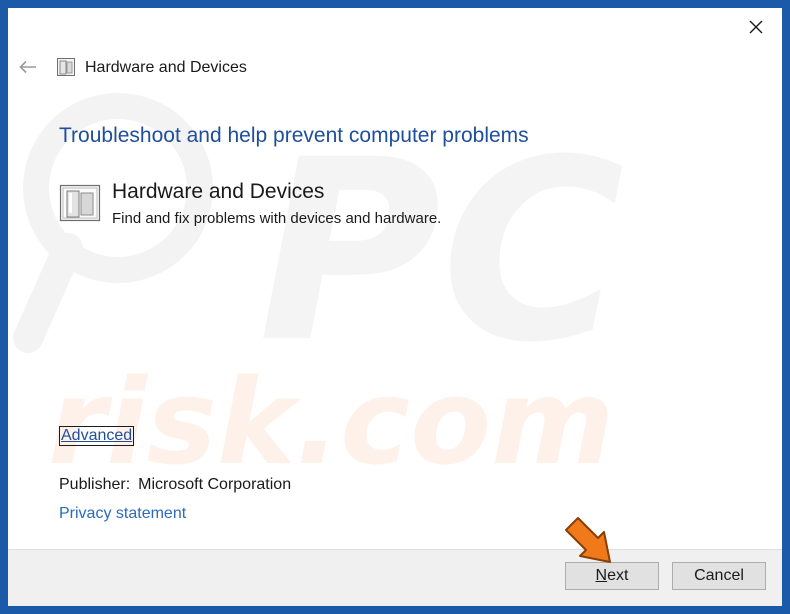  What do you see at coordinates (95, 484) in the screenshot?
I see `publisher-label: Publisher:` at bounding box center [95, 484].